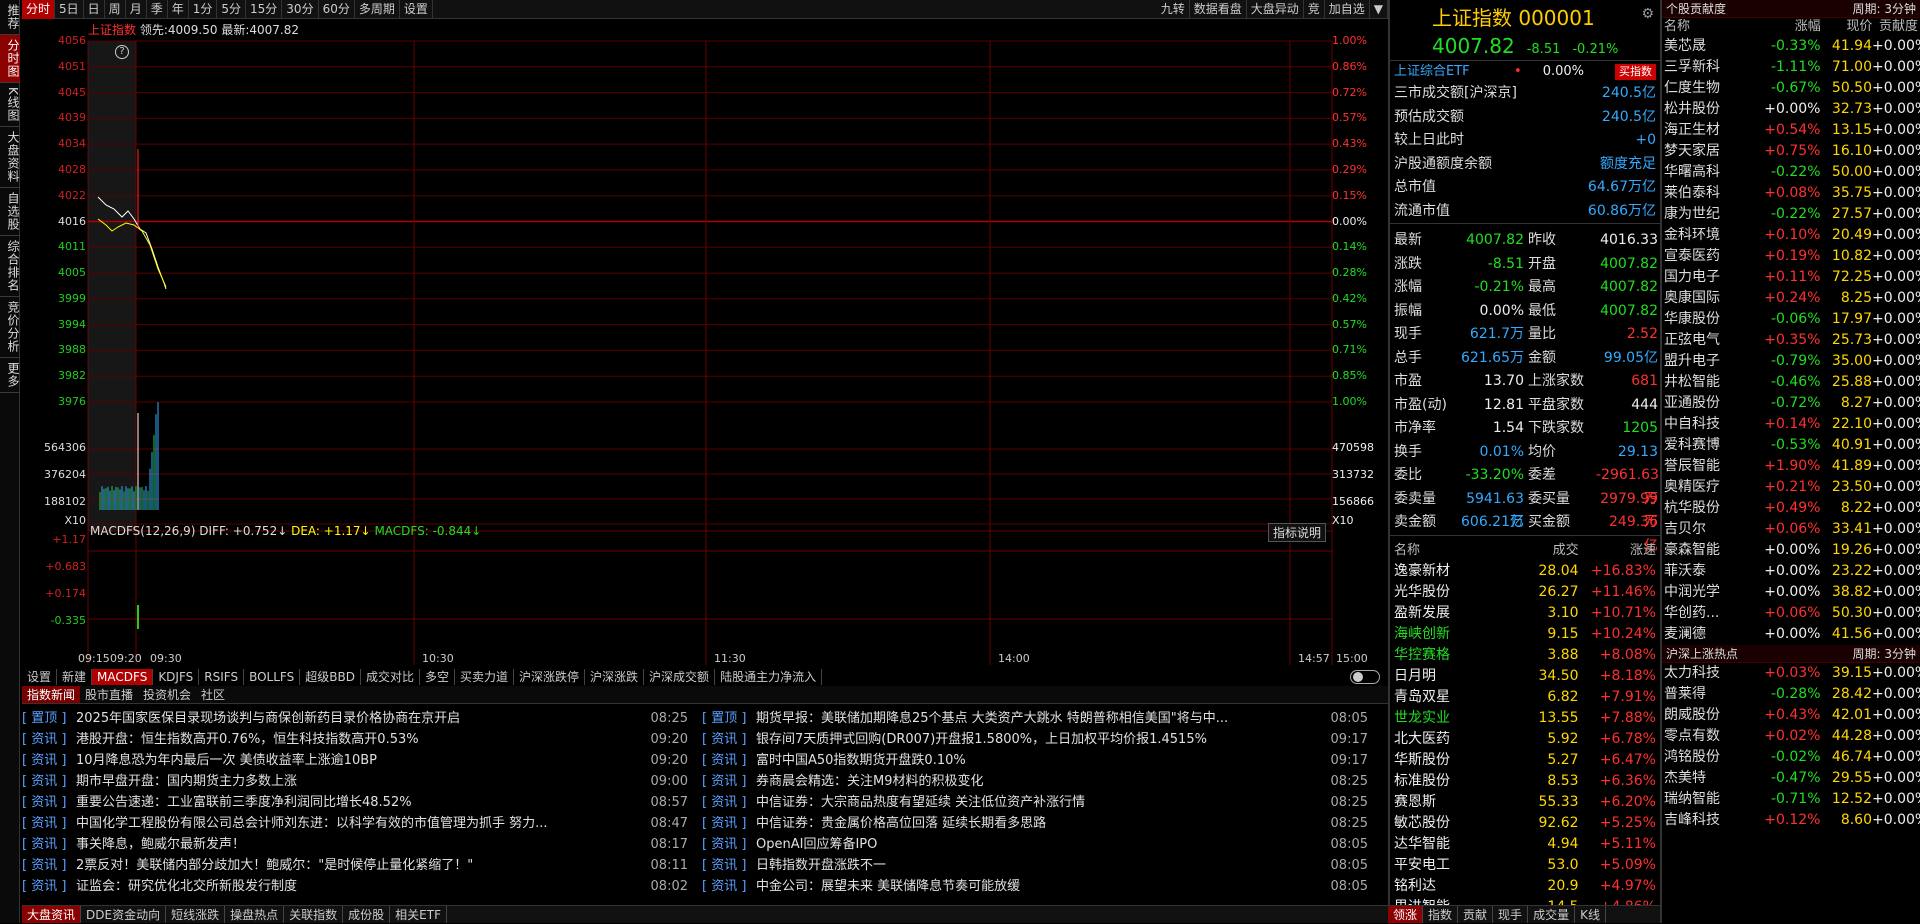 Image resolution: width=1920 pixels, height=924 pixels. Describe the element at coordinates (1038, 865) in the screenshot. I see `news-right-row-7: [ 资讯 ] 日韩指数开盘涨跌不一 08:05` at that location.